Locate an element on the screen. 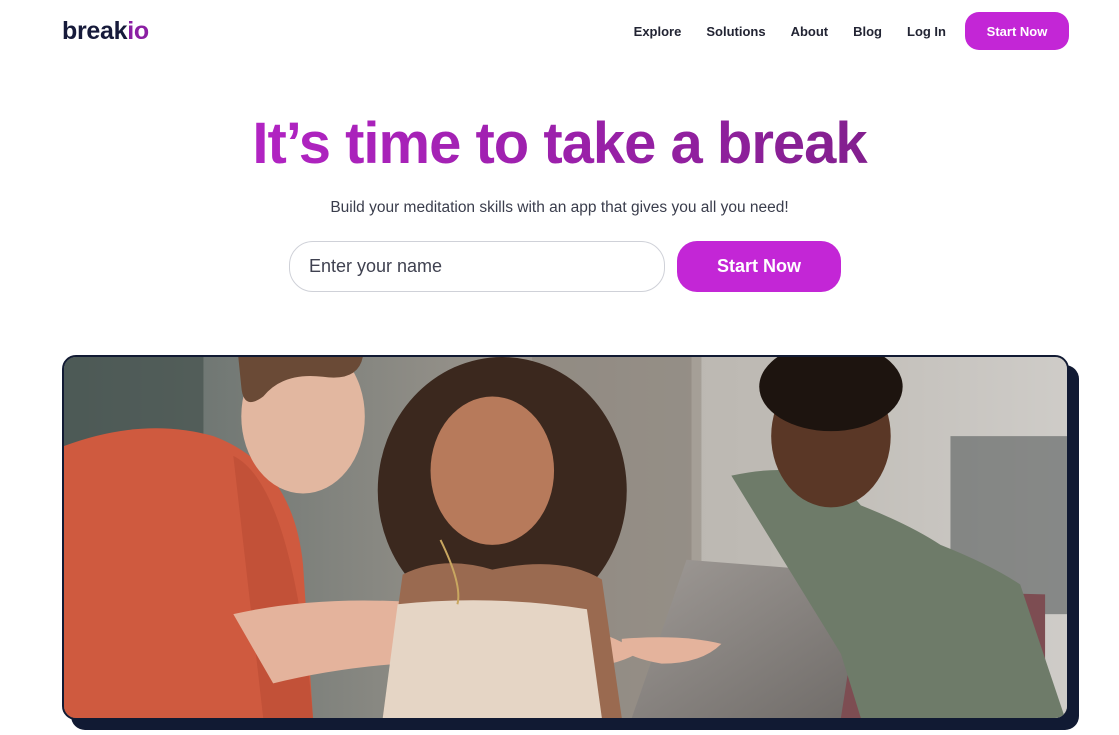 The width and height of the screenshot is (1119, 735). logo-text-accent: io is located at coordinates (138, 30).